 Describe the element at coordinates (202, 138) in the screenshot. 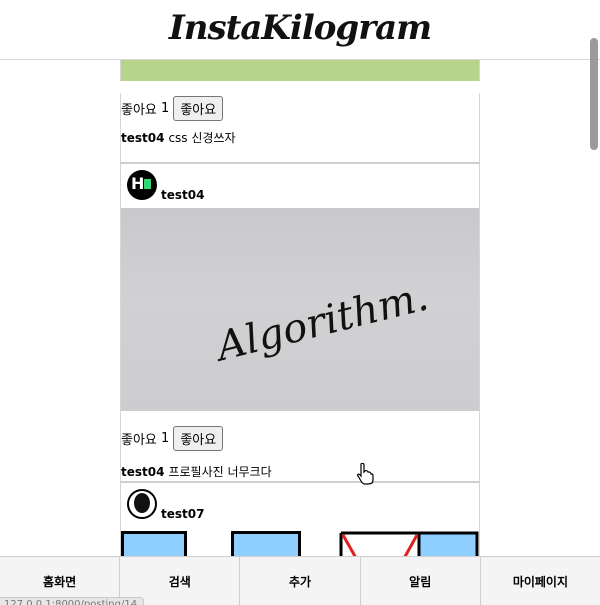

I see `caption-text: css 신경쓰자` at that location.